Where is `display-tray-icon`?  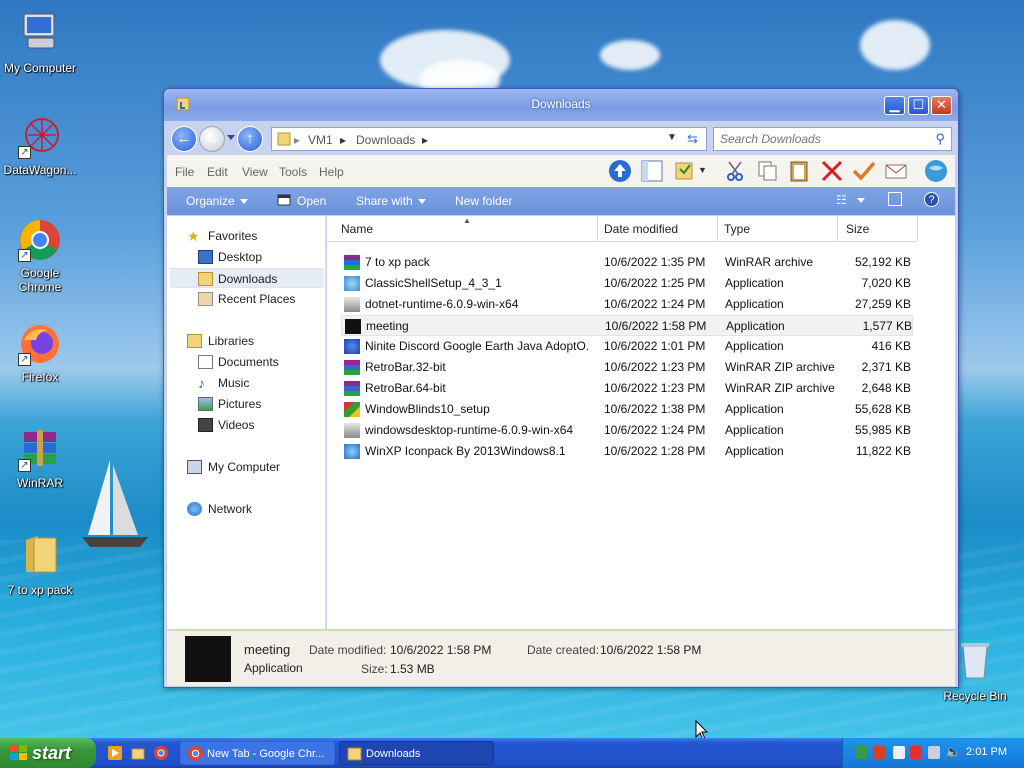 display-tray-icon is located at coordinates (934, 752).